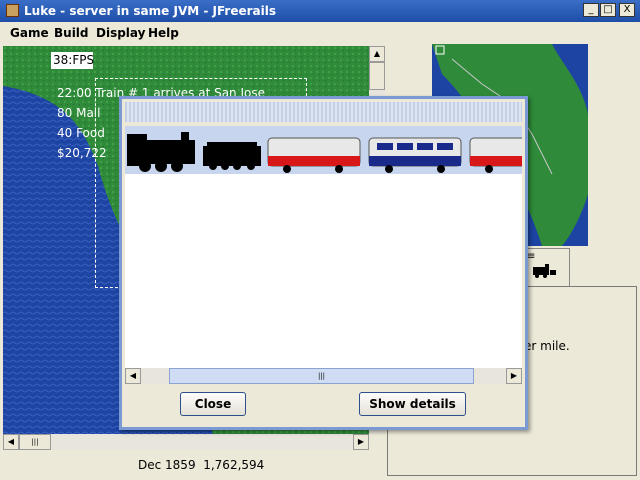  I want to click on maximize-button: □, so click(608, 10).